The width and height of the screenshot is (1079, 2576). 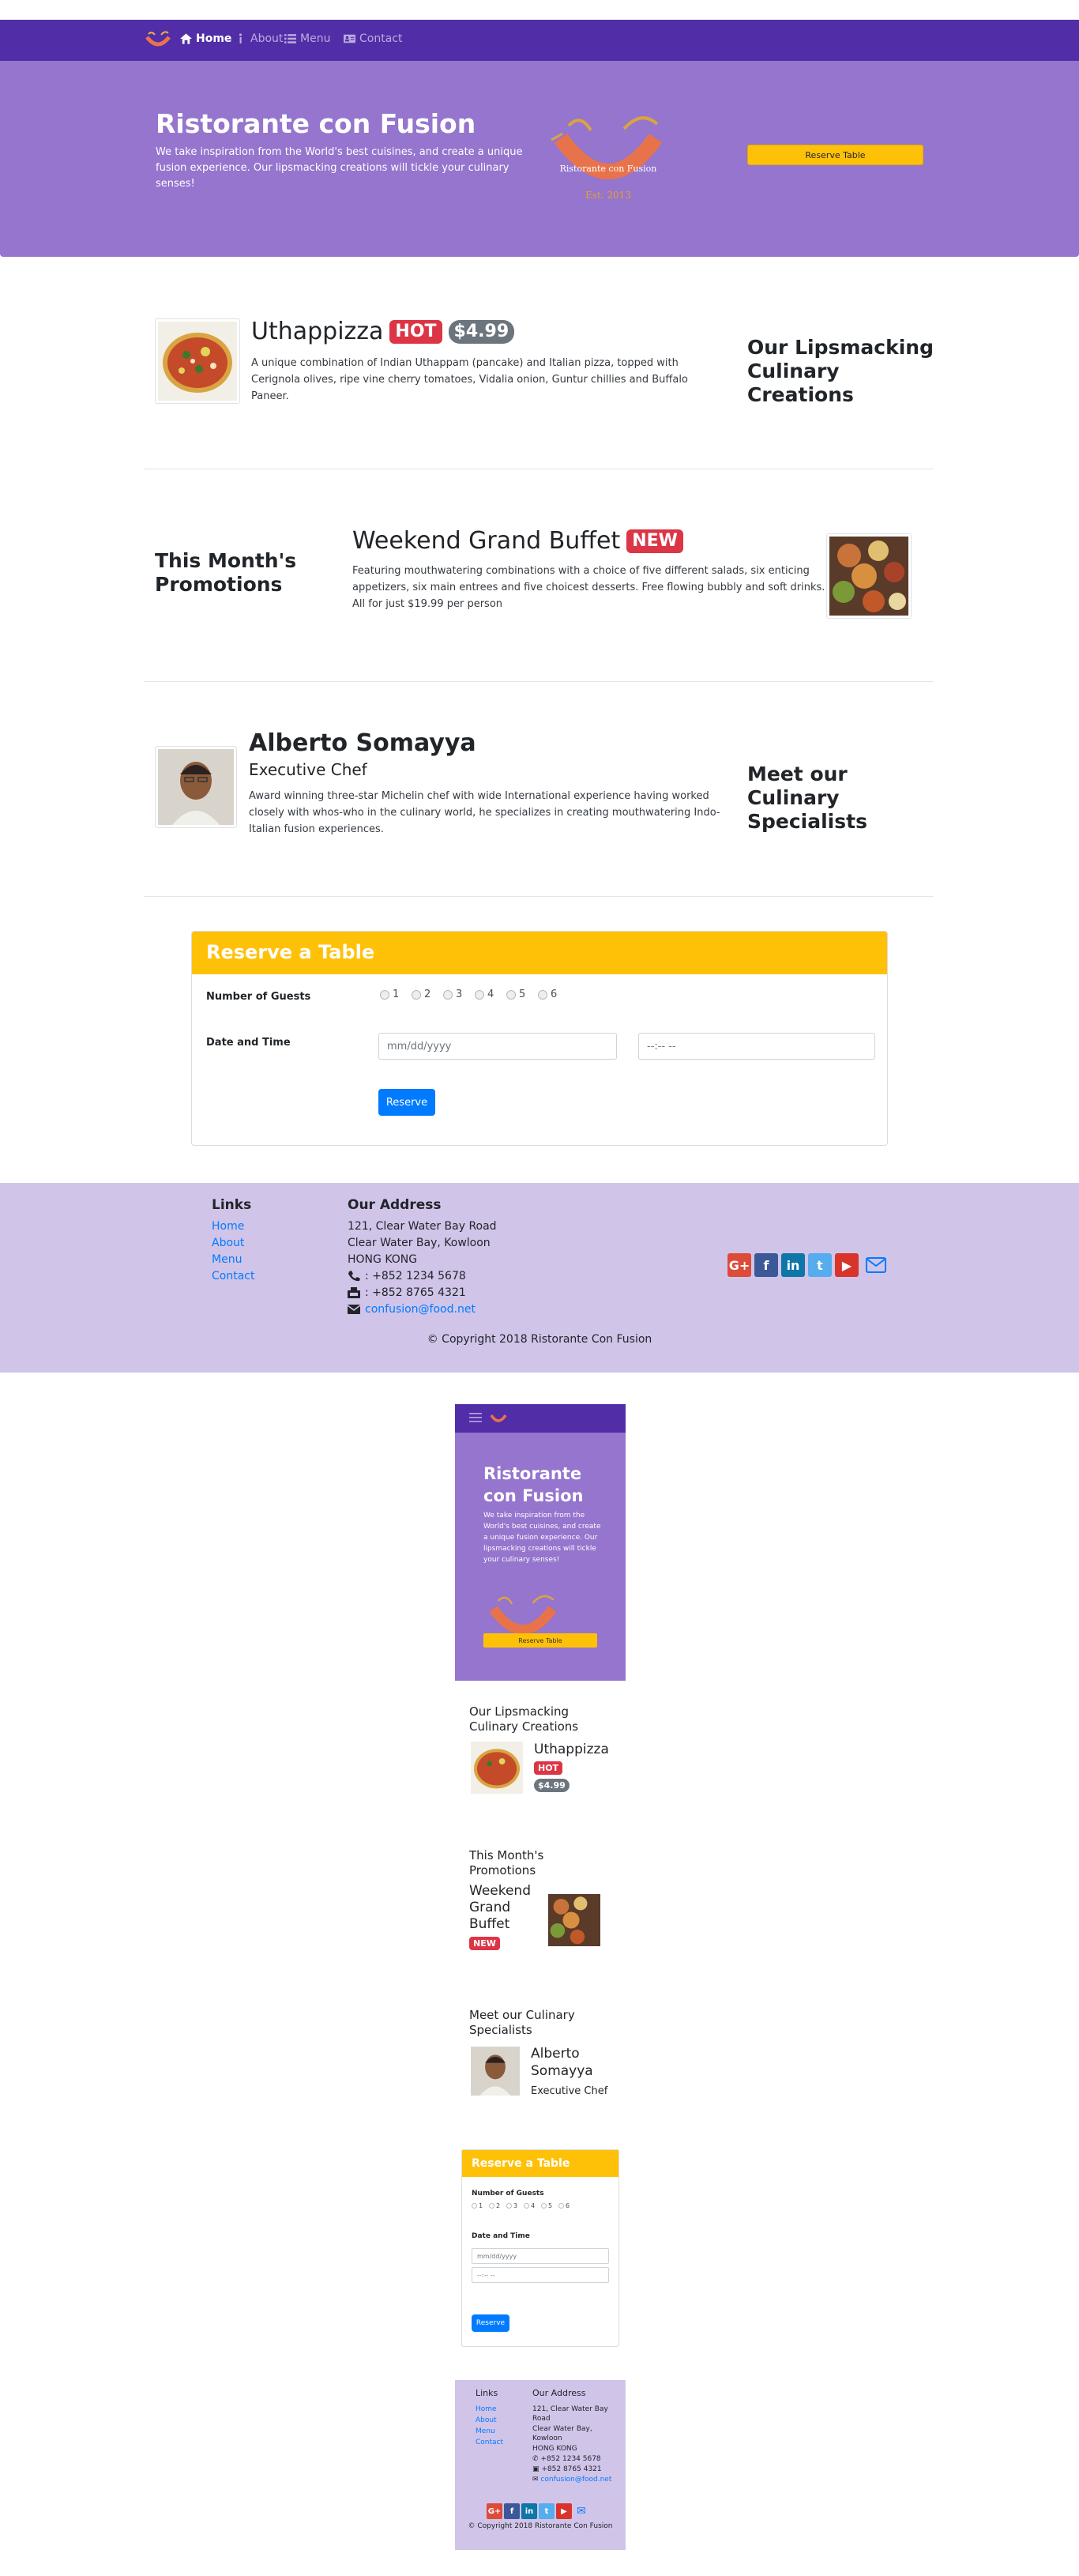 I want to click on nav-about-label: About, so click(x=267, y=38).